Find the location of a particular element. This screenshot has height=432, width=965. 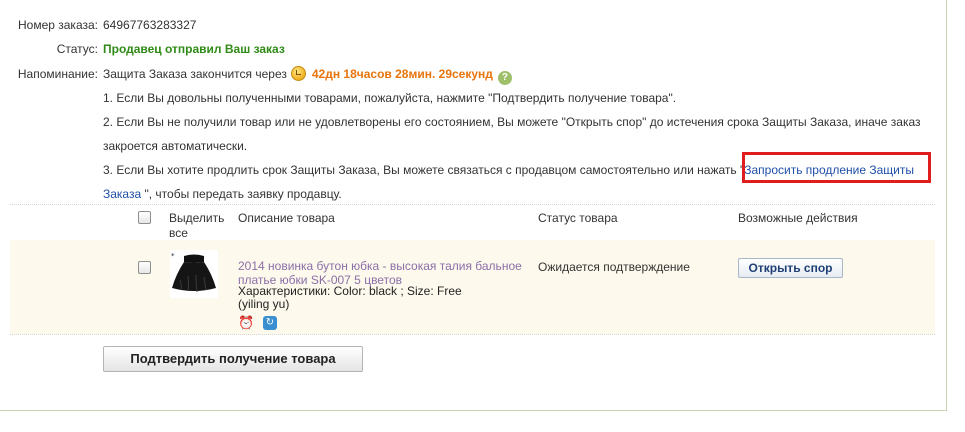

confirm-receipt-button: Подтвердить получение товара is located at coordinates (233, 359).